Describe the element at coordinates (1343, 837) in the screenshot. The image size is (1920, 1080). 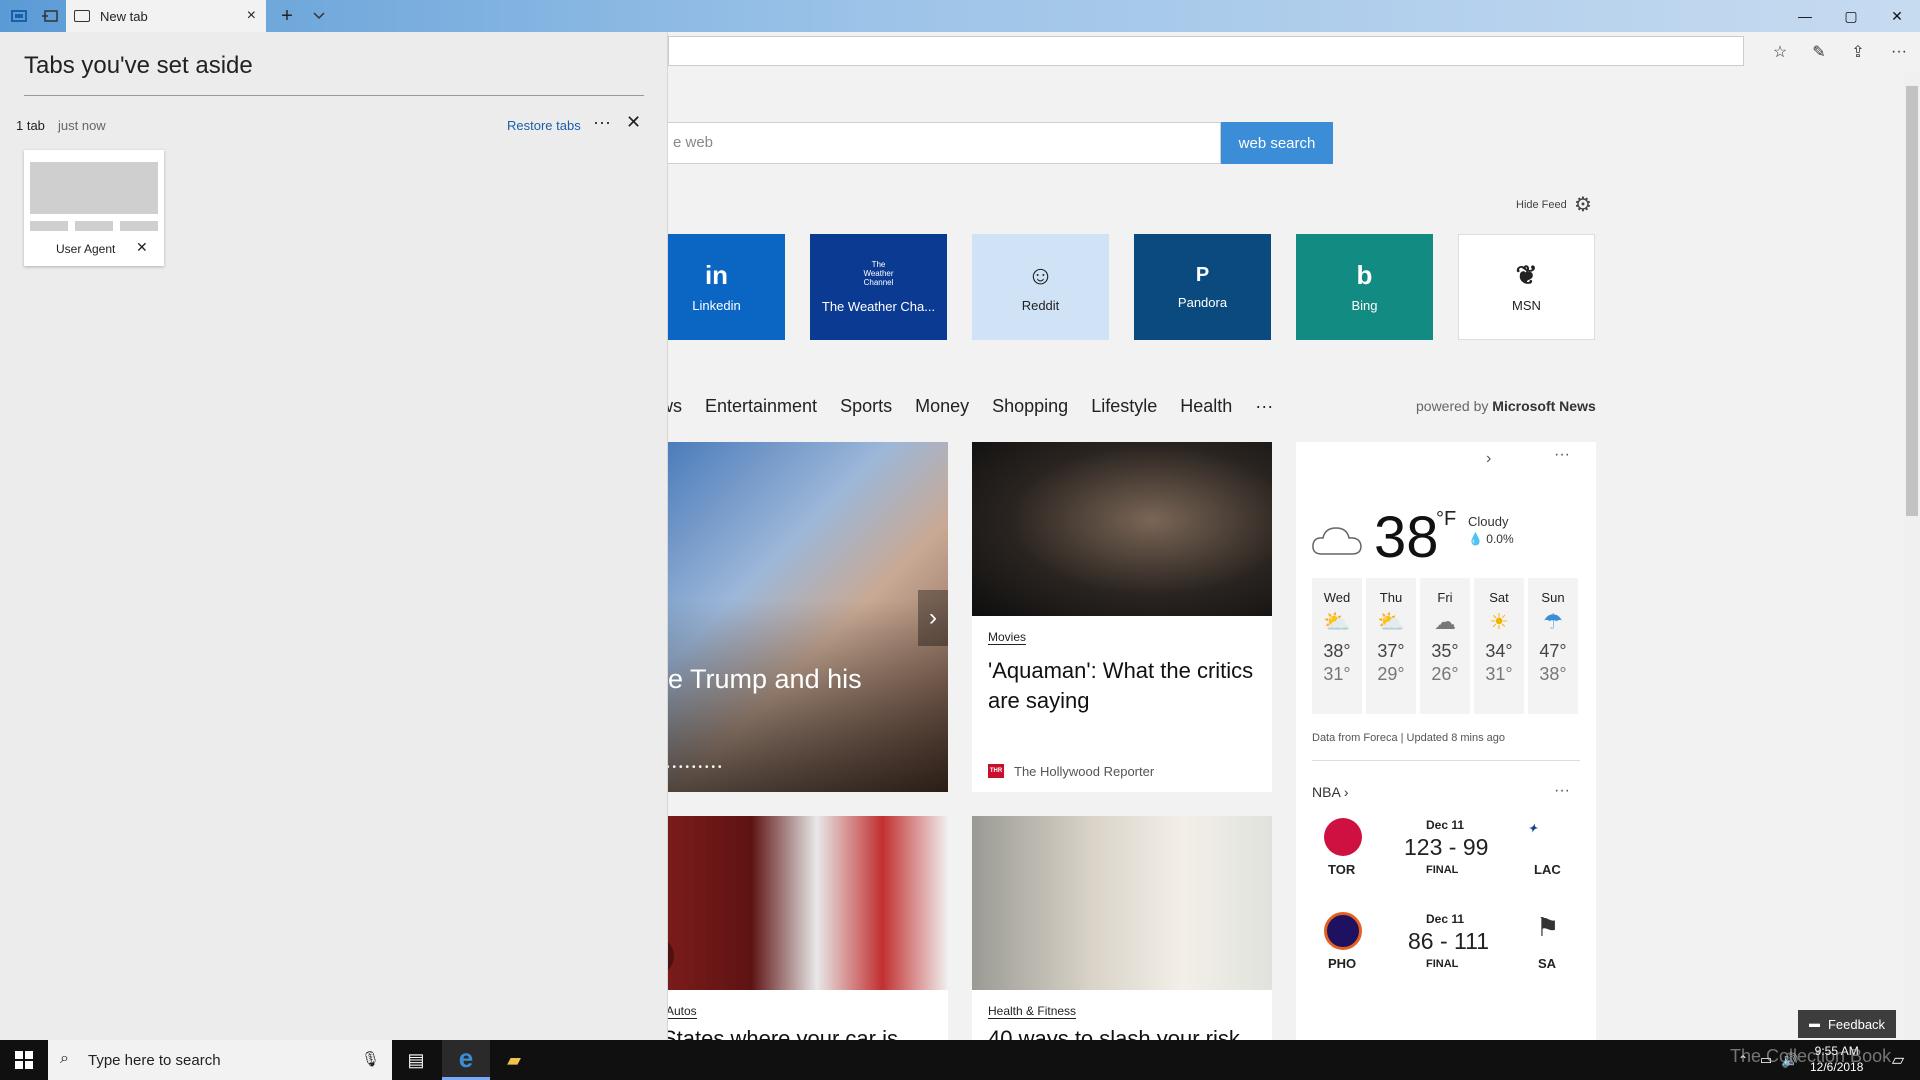
I see `raptors-logo-icon` at that location.